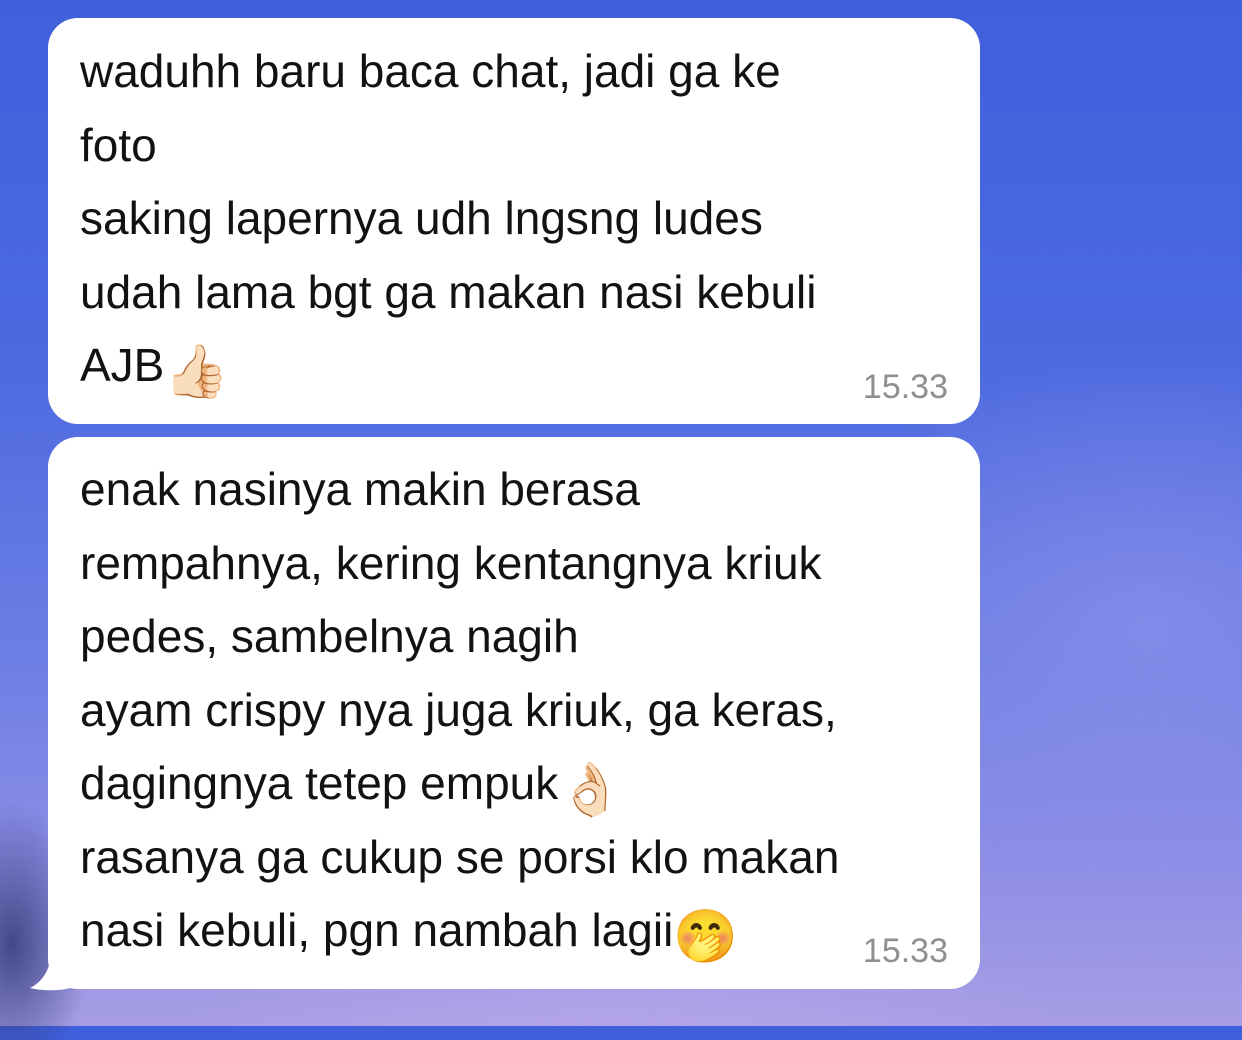 This screenshot has width=1242, height=1040. Describe the element at coordinates (197, 372) in the screenshot. I see `thumbs-up-emoji: 👍🏻` at that location.